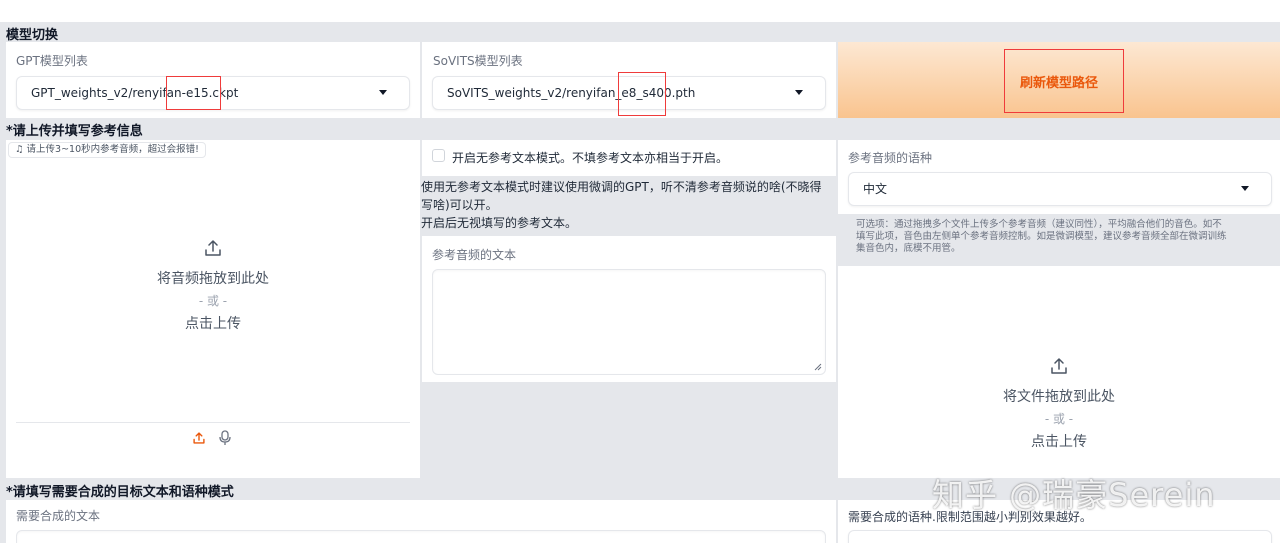 This screenshot has height=543, width=1280. What do you see at coordinates (890, 158) in the screenshot?
I see `ref-lang-label: 参考音频的语种` at bounding box center [890, 158].